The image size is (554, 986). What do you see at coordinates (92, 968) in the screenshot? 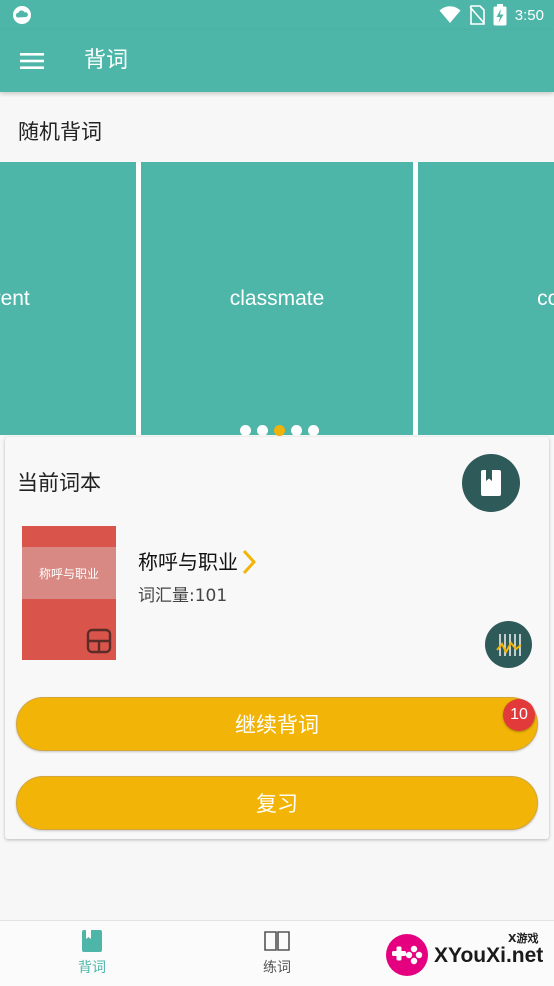
I see `nav-label-recite: 背词` at bounding box center [92, 968].